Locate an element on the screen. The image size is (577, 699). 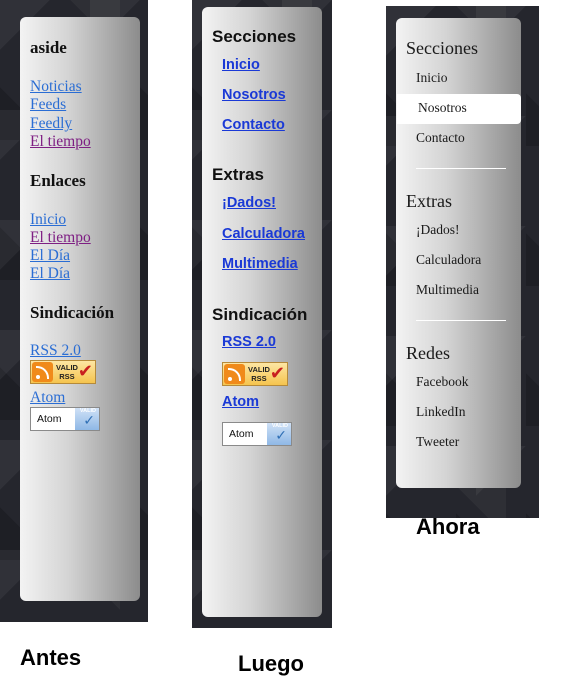
luego-link-multimedia: Multimedia is located at coordinates (260, 264).